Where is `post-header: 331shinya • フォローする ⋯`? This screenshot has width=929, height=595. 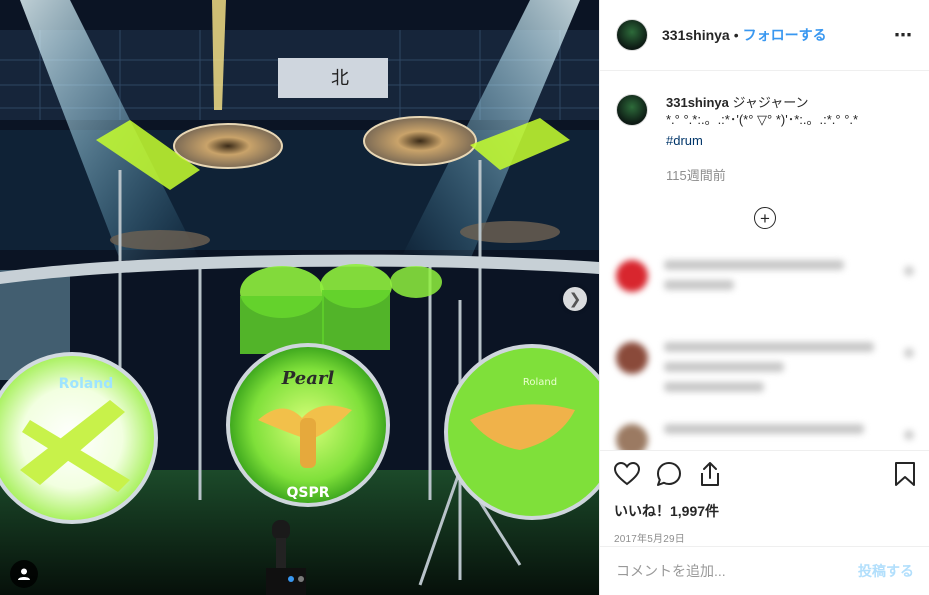 post-header: 331shinya • フォローする ⋯ is located at coordinates (764, 35).